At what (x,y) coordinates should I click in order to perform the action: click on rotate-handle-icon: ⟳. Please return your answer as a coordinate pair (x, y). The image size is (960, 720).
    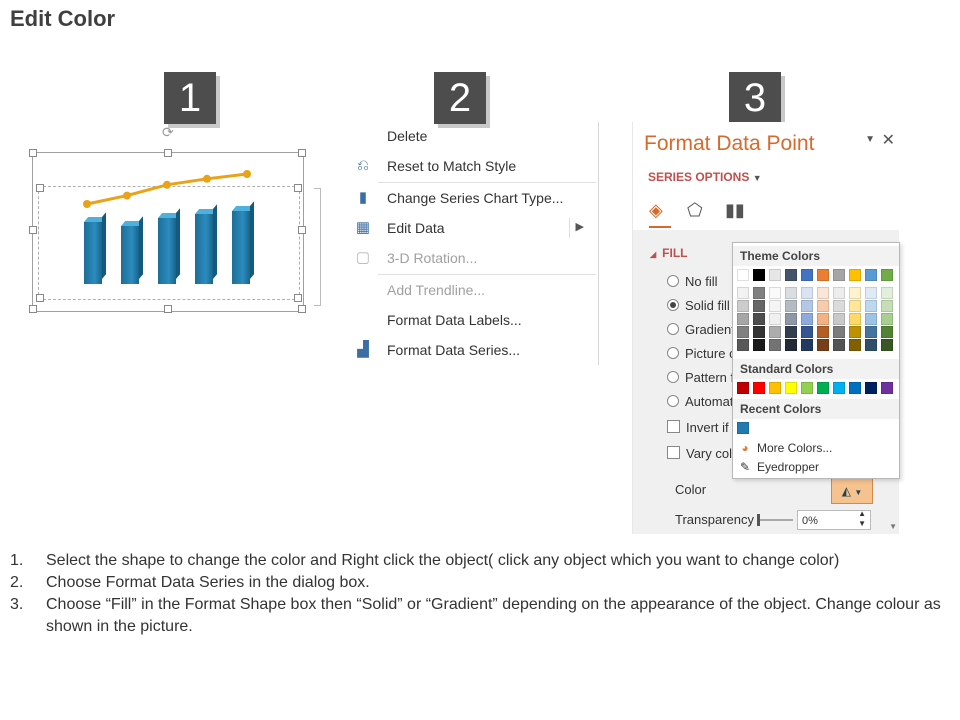
    Looking at the image, I should click on (168, 132).